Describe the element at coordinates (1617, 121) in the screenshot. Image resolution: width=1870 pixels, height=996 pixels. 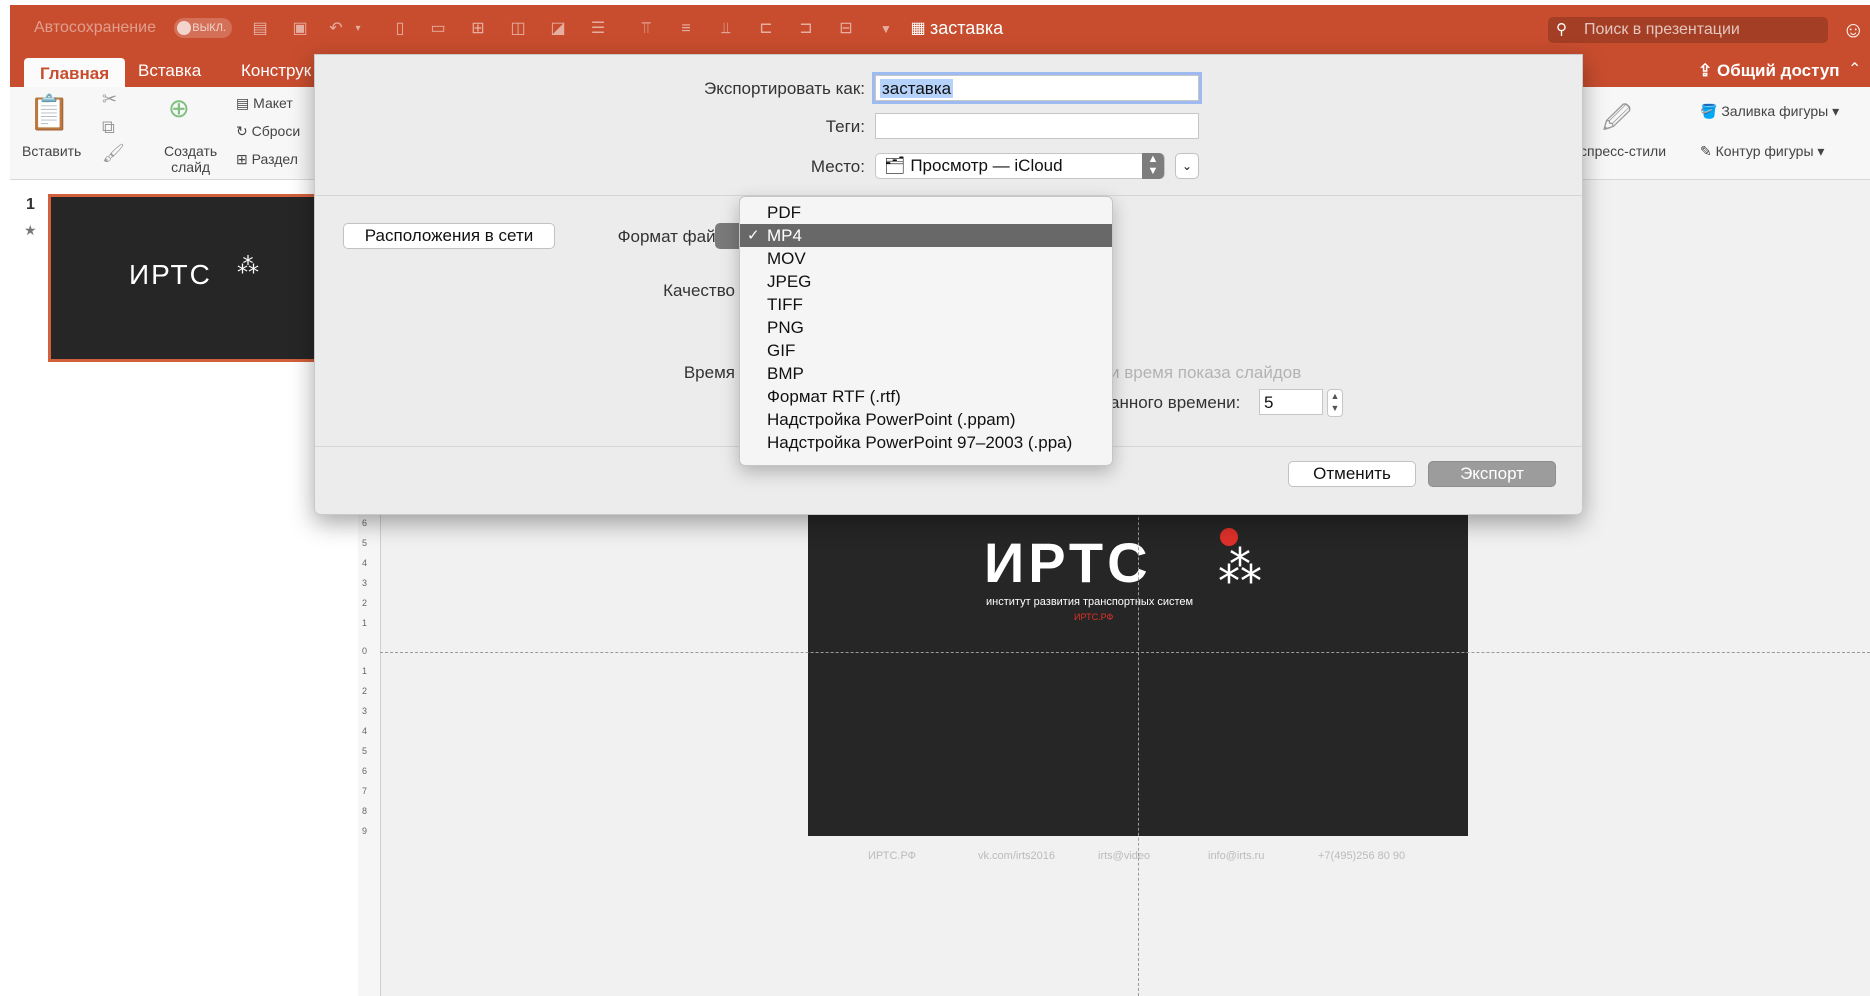
I see `quick-styles-icon: 🖉` at that location.